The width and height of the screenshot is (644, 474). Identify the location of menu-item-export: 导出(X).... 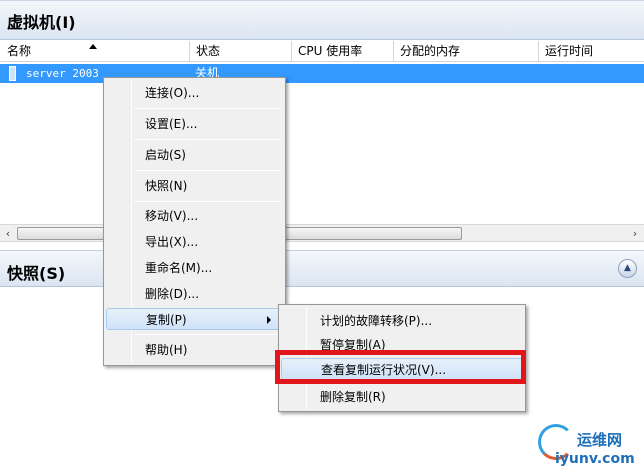
(194, 242).